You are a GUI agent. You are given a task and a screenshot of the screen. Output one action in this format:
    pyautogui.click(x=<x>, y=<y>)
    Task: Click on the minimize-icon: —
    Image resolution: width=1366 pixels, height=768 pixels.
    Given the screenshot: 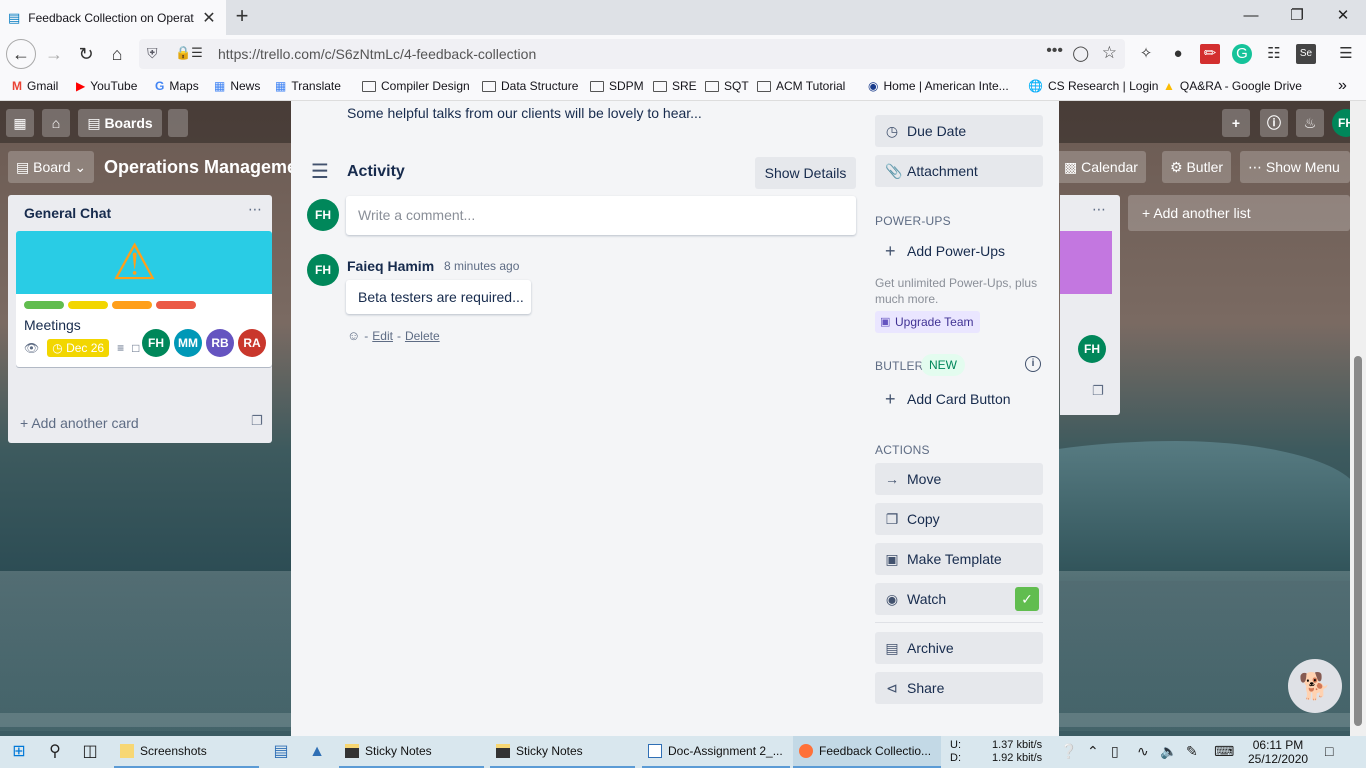 What is the action you would take?
    pyautogui.click(x=1251, y=16)
    